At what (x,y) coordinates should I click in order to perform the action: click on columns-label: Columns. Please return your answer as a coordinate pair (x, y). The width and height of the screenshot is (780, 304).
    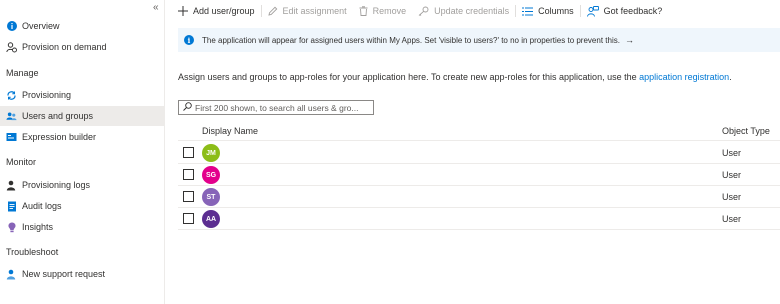
    Looking at the image, I should click on (556, 11).